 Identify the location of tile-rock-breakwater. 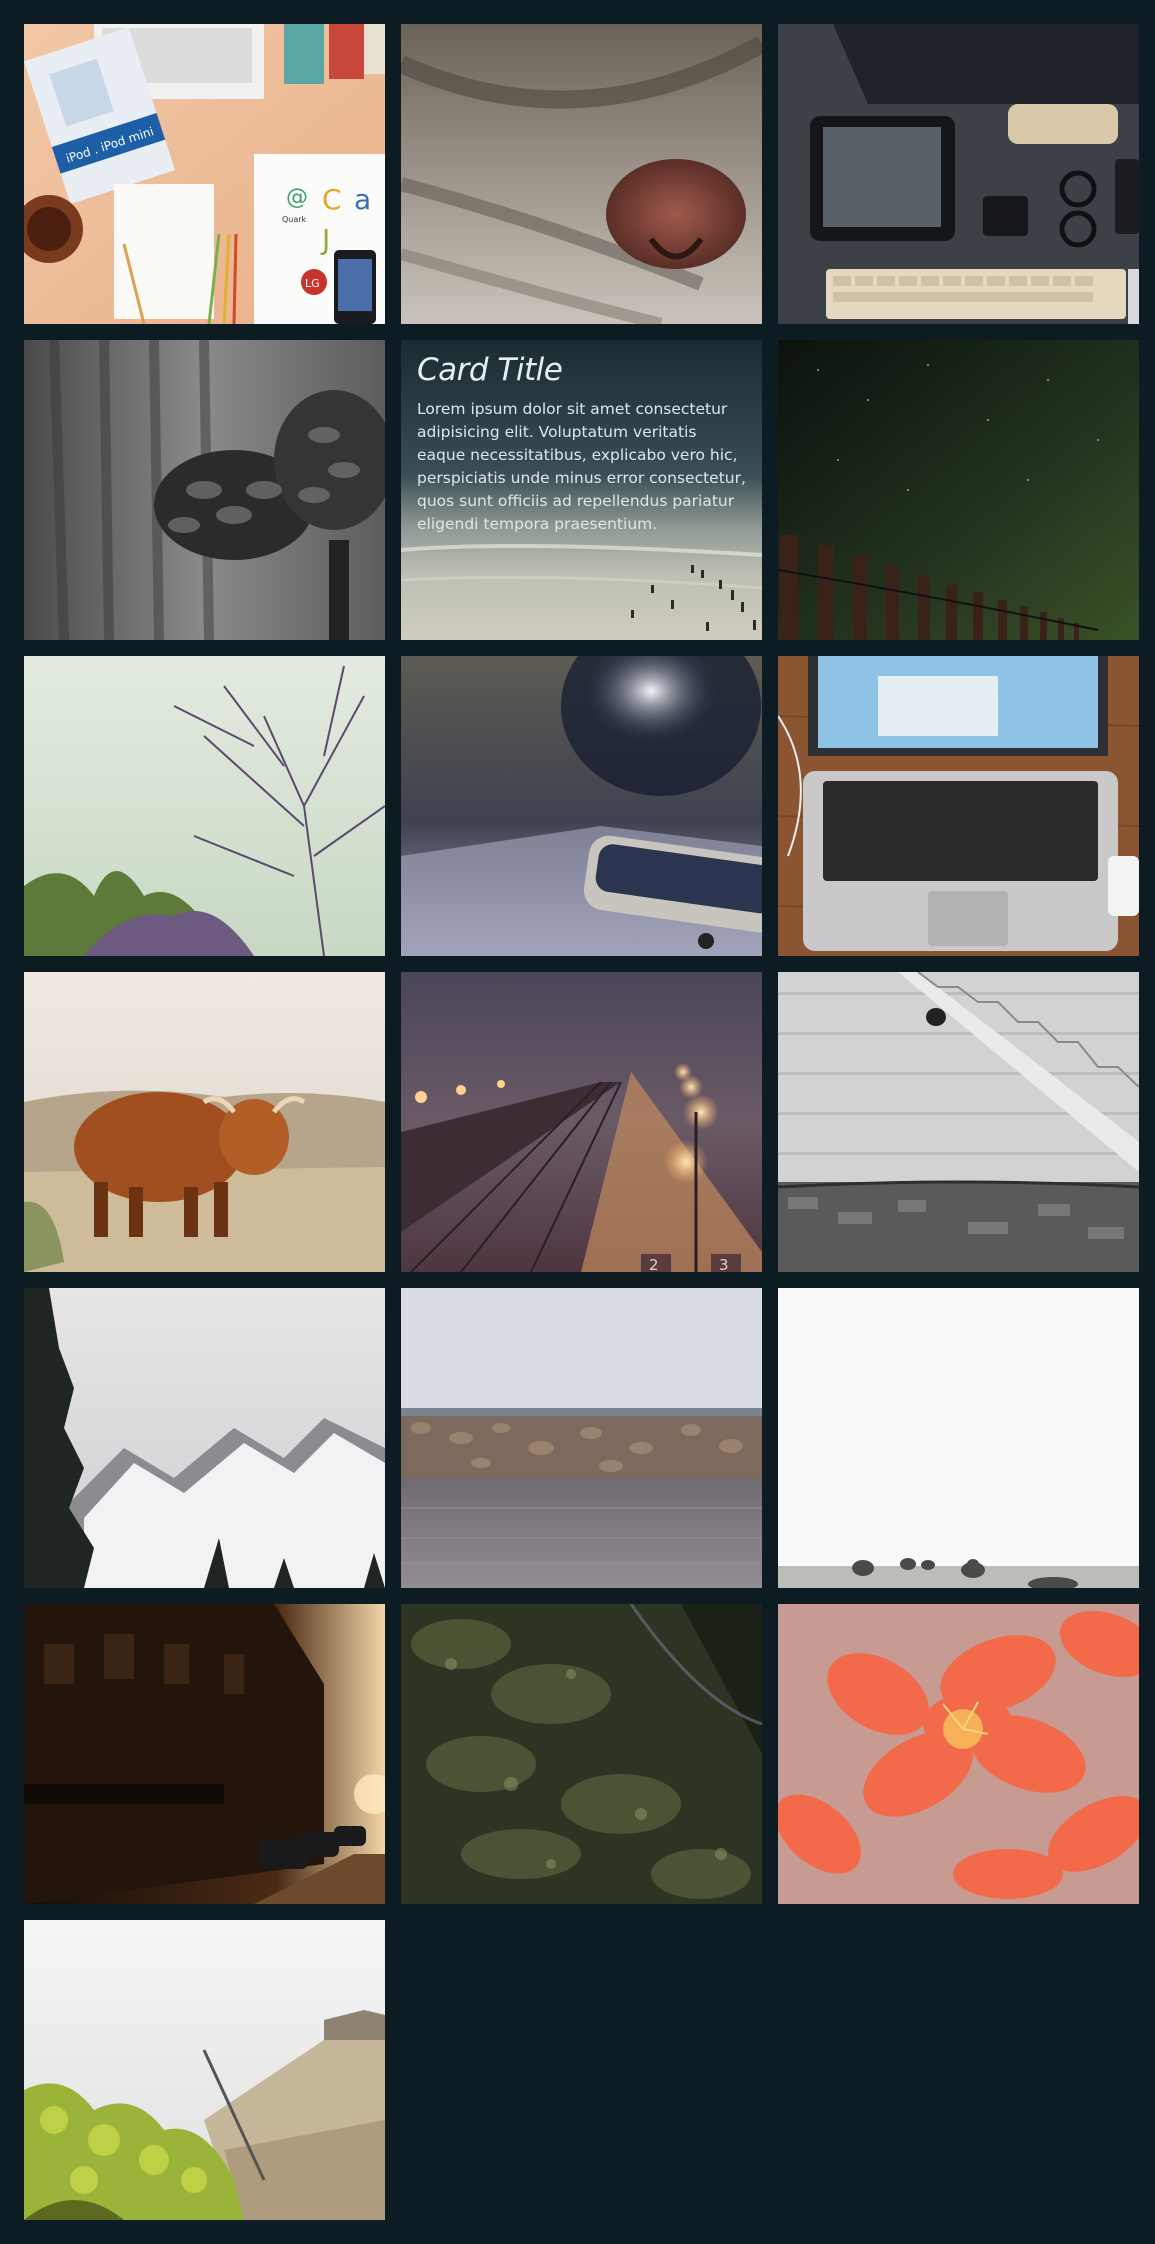
(581, 1438).